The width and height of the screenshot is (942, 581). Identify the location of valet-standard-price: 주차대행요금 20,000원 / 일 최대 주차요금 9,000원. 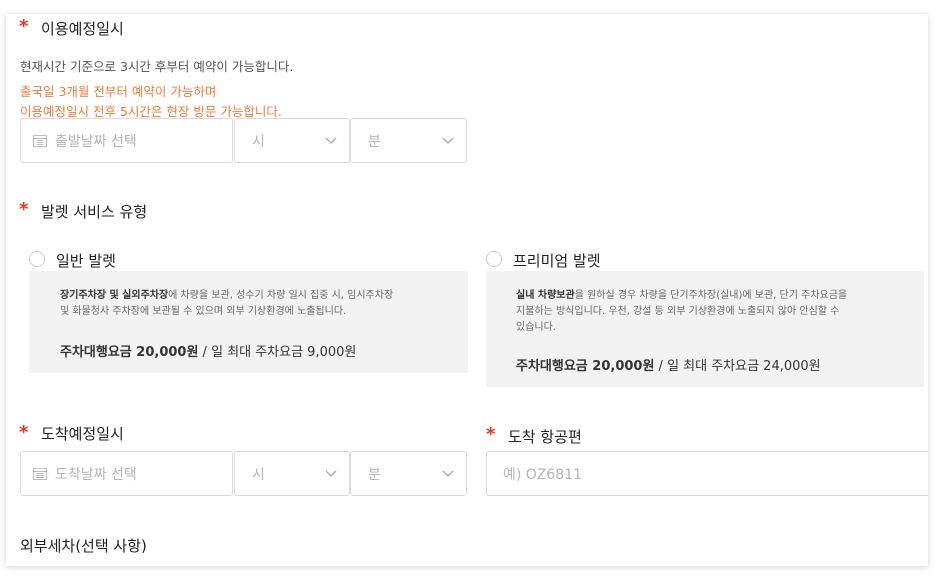
(208, 352).